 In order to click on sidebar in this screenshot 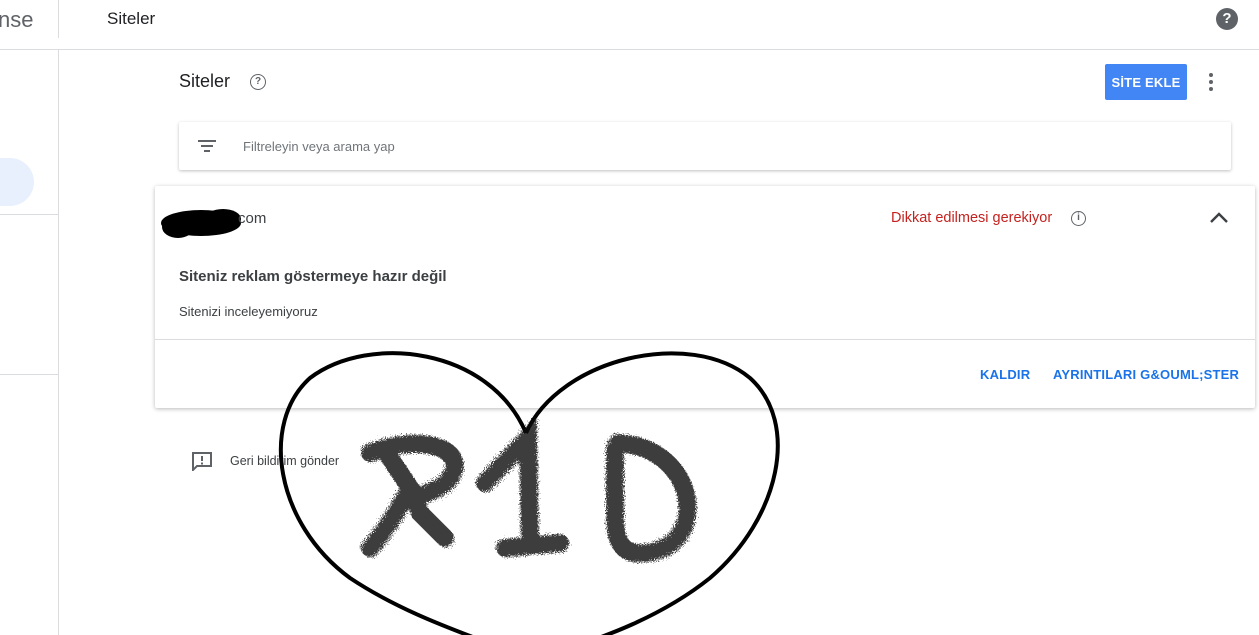, I will do `click(29, 342)`.